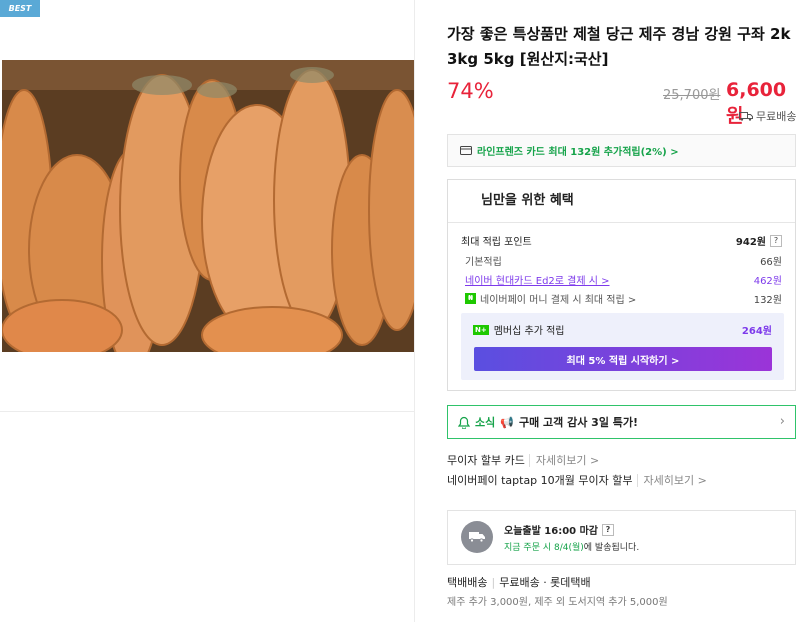 Image resolution: width=800 pixels, height=622 pixels. I want to click on news-keyword: 소식, so click(485, 422).